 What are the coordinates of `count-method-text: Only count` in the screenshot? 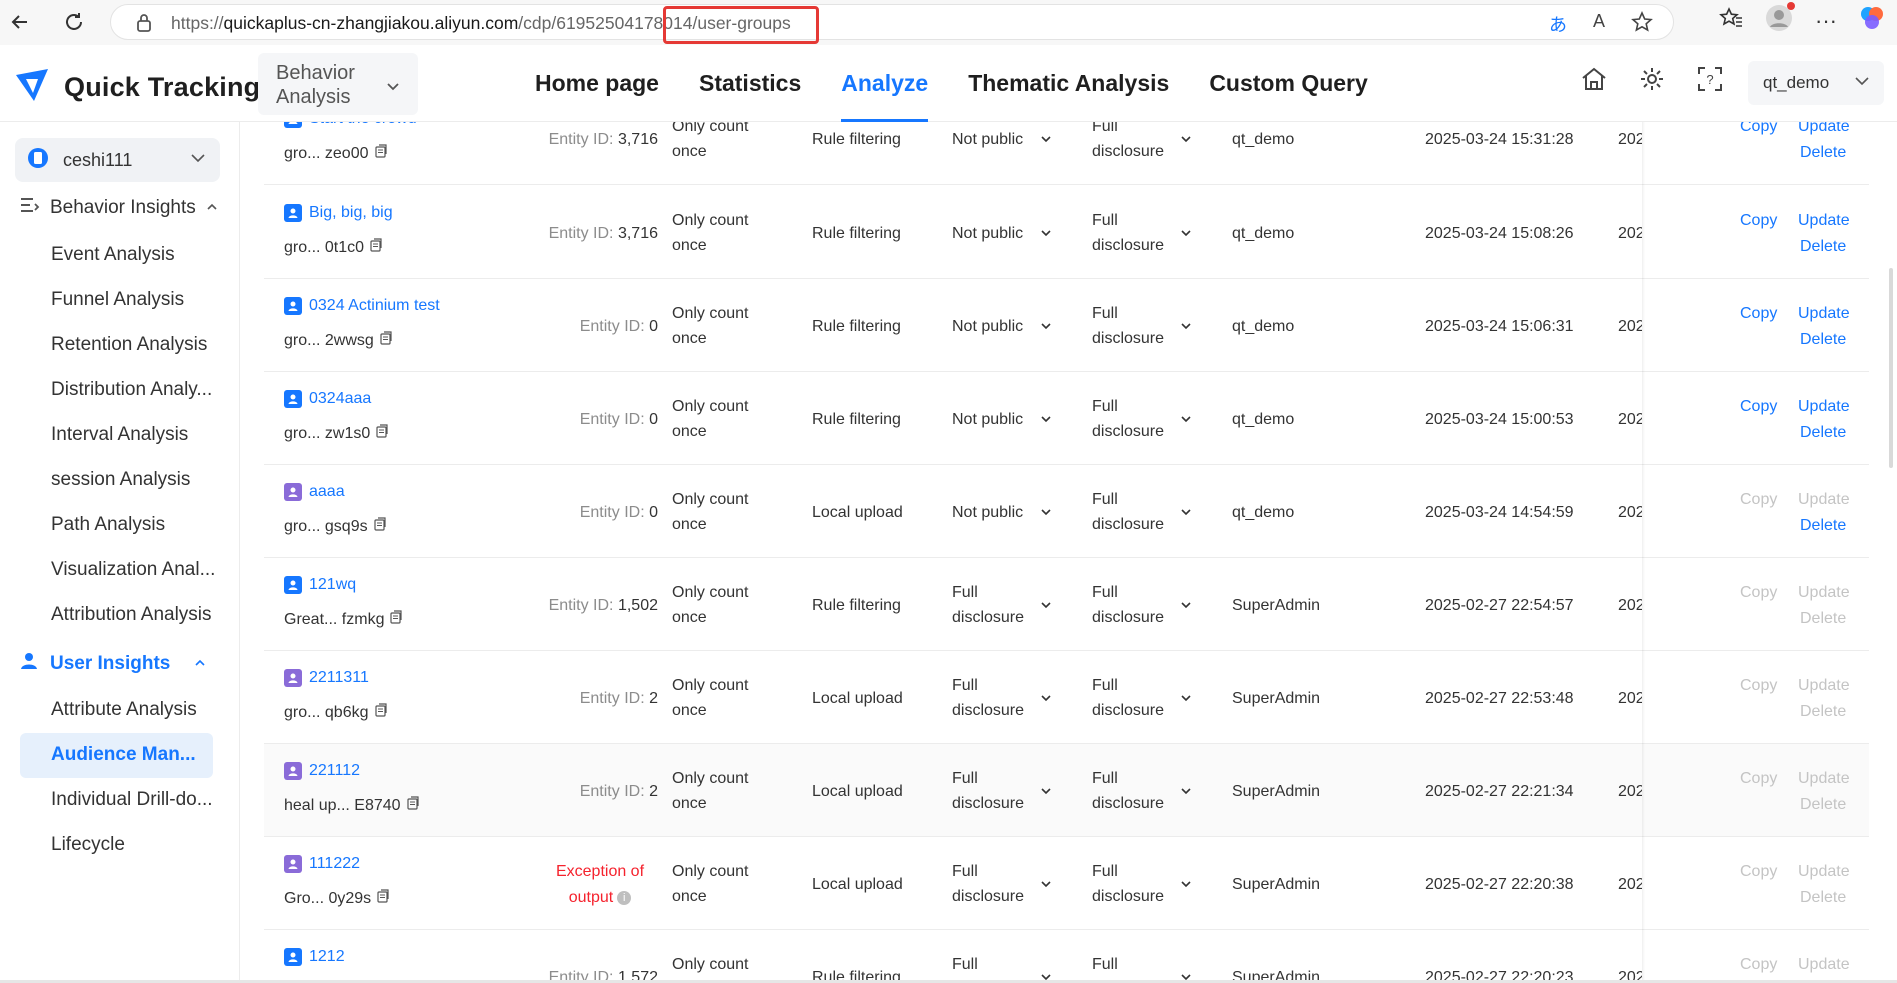 It's located at (710, 778).